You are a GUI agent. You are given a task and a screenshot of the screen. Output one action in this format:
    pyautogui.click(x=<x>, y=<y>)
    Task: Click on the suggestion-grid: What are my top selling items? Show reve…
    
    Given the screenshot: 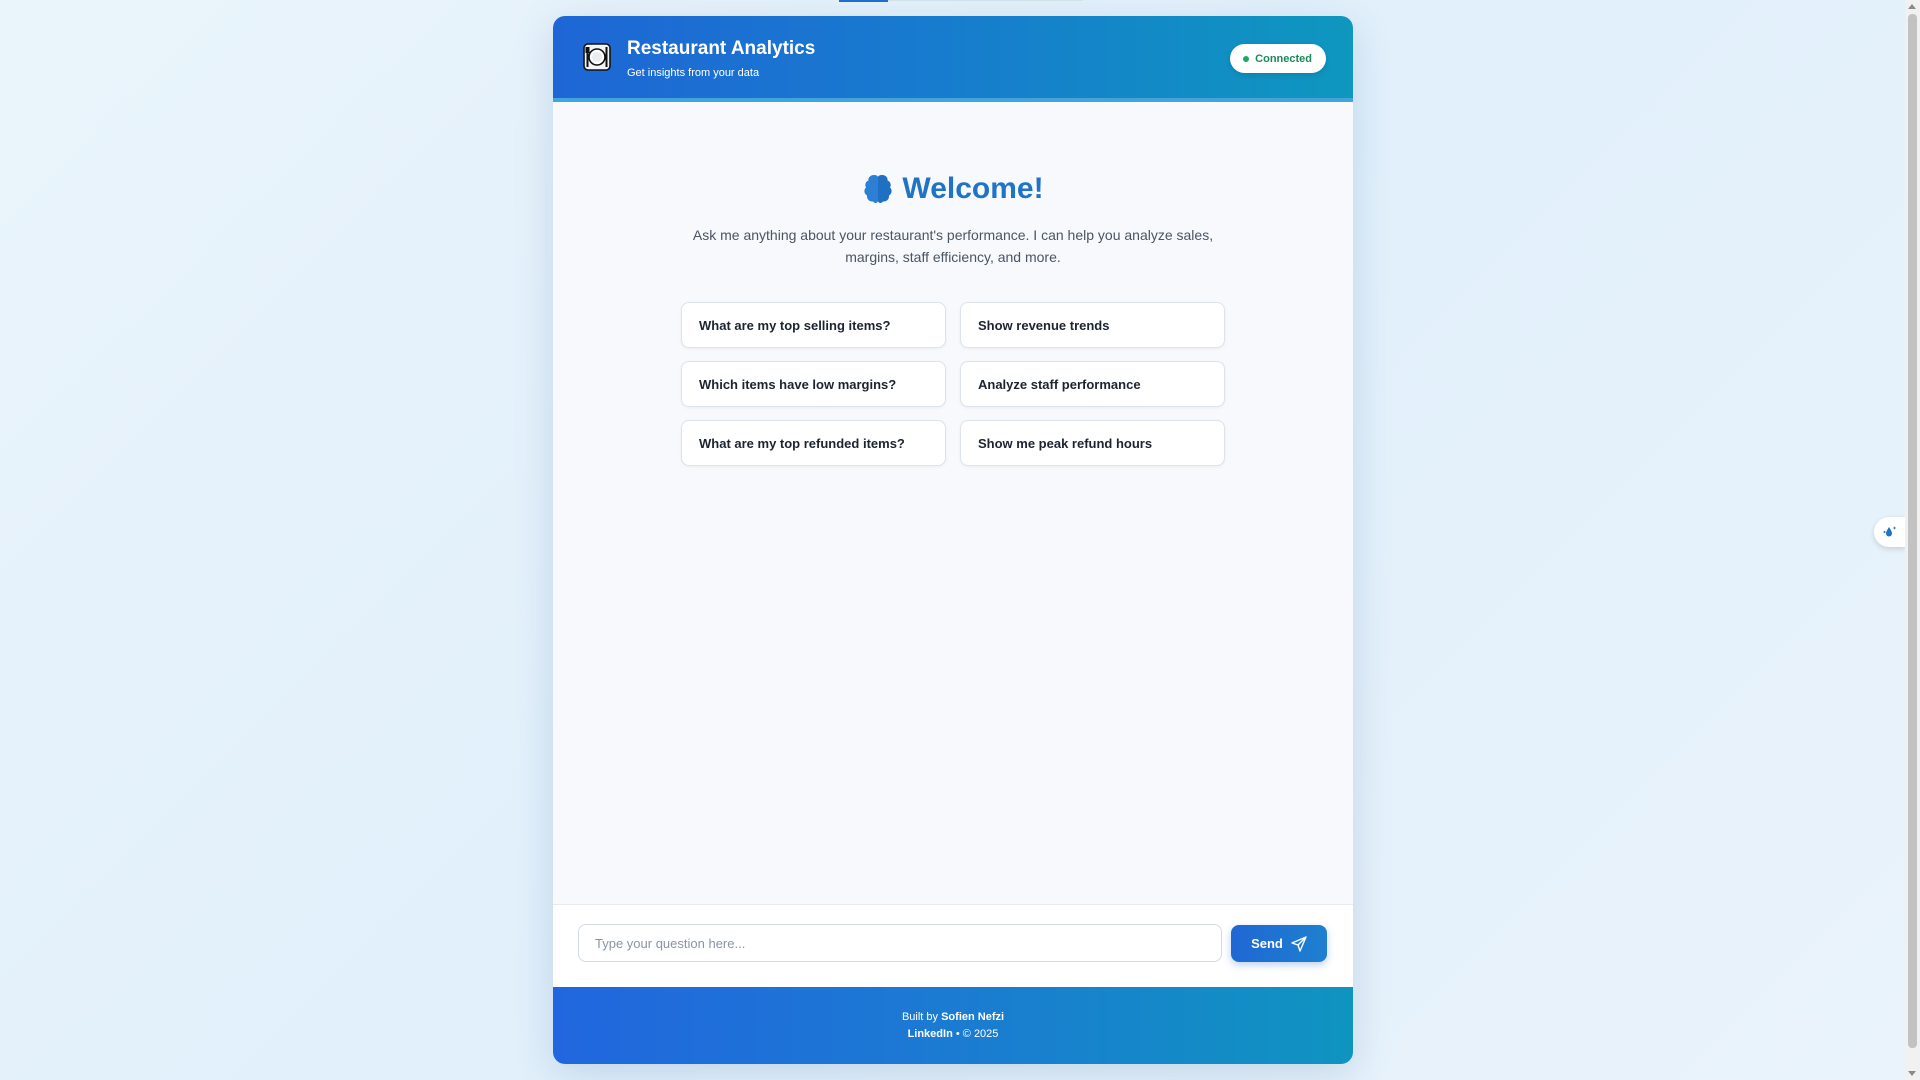 What is the action you would take?
    pyautogui.click(x=953, y=384)
    